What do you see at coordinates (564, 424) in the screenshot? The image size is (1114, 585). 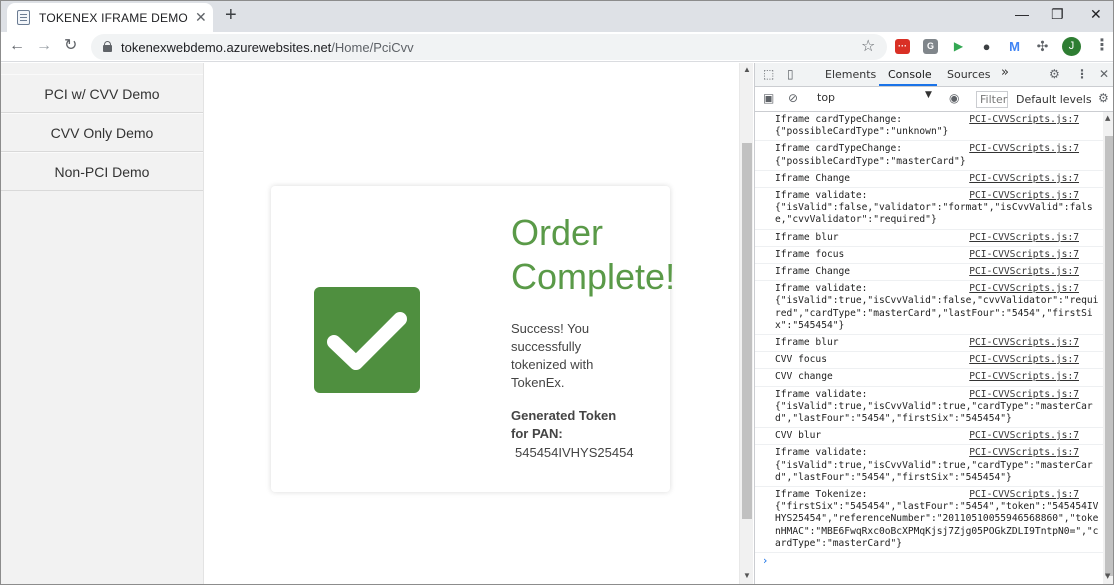 I see `token-label: Generated Token for PAN:` at bounding box center [564, 424].